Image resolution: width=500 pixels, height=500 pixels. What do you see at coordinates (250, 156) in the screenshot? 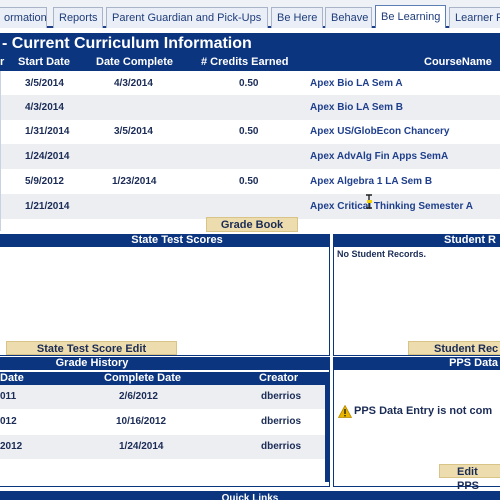
I see `table-row: 1/24/2014 Apex AdvAlg Fin Apps SemA` at bounding box center [250, 156].